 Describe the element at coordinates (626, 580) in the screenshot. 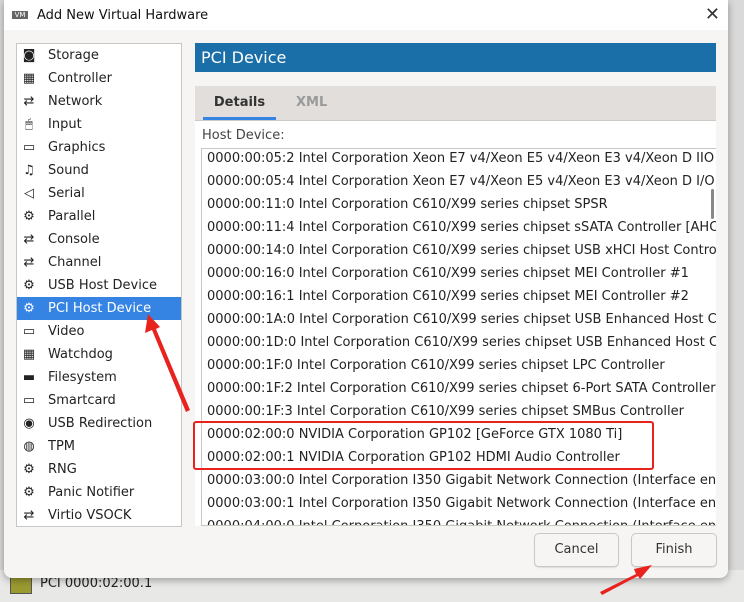

I see `arrow-to-finish` at that location.